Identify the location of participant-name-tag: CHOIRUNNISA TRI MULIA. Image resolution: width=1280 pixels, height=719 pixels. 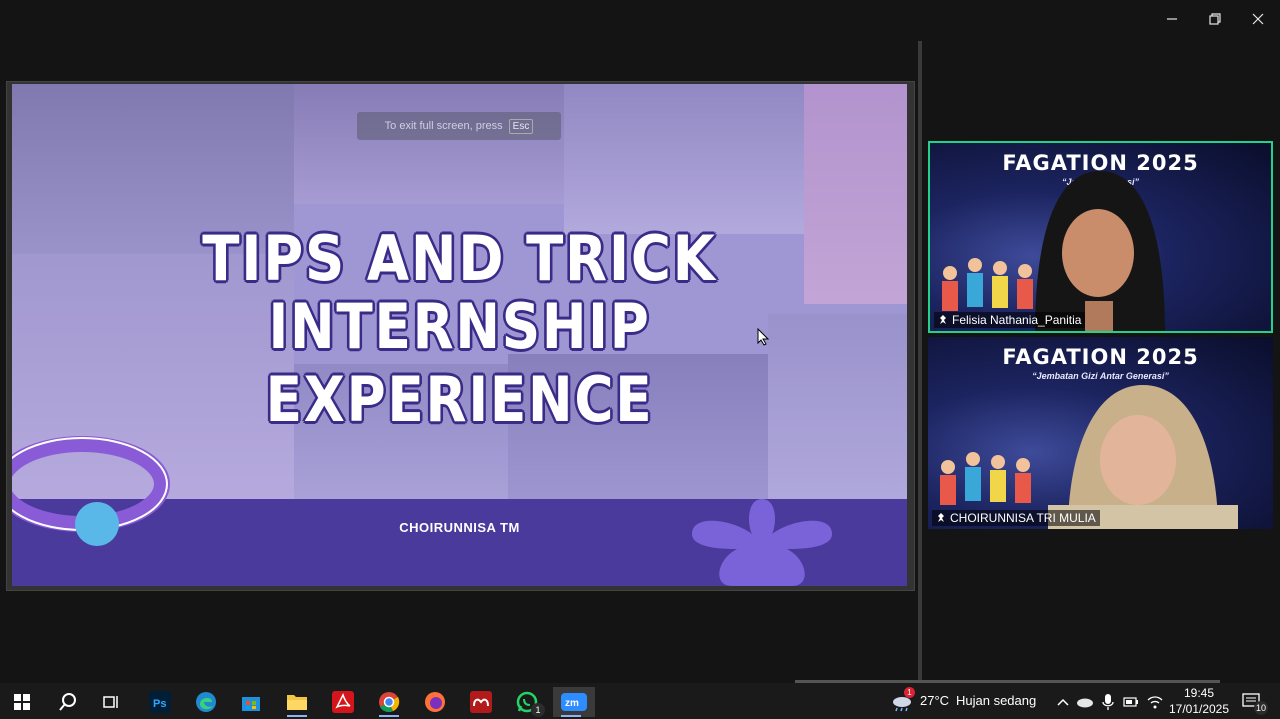
(1016, 518).